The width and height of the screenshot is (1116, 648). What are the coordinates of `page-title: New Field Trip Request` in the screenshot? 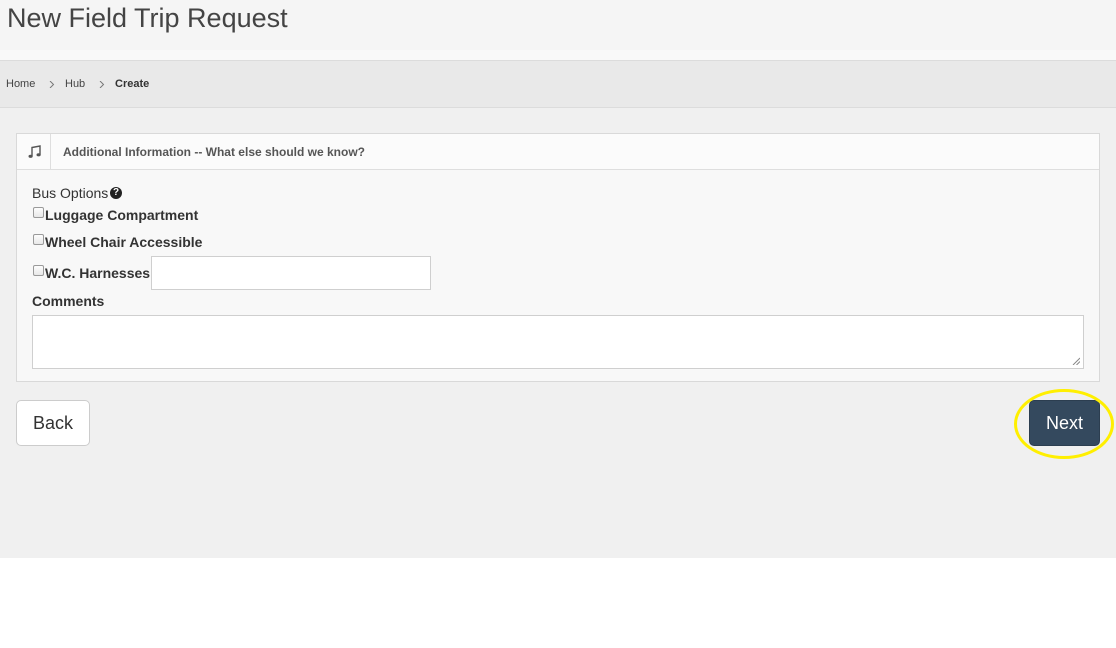 It's located at (147, 18).